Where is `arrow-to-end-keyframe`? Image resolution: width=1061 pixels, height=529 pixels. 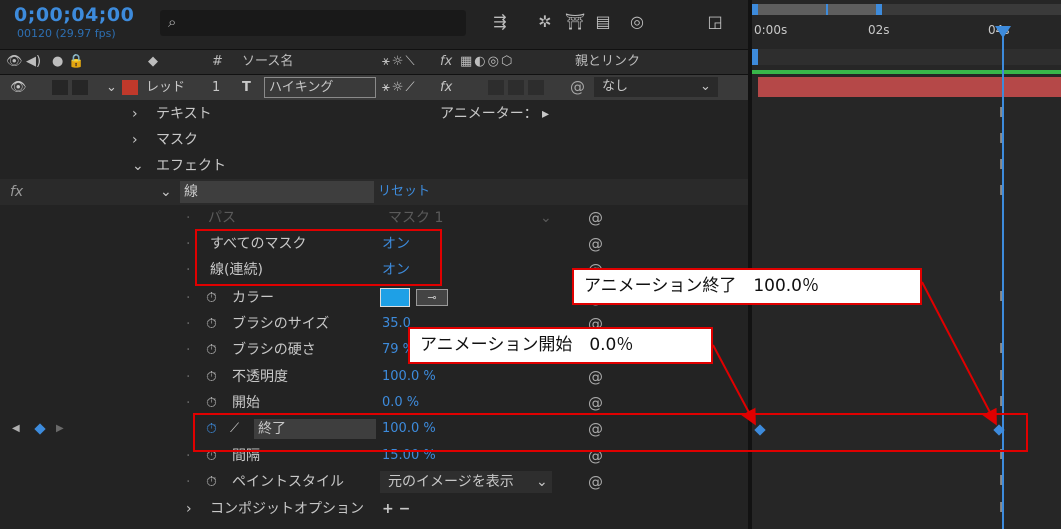 arrow-to-end-keyframe is located at coordinates (959, 353).